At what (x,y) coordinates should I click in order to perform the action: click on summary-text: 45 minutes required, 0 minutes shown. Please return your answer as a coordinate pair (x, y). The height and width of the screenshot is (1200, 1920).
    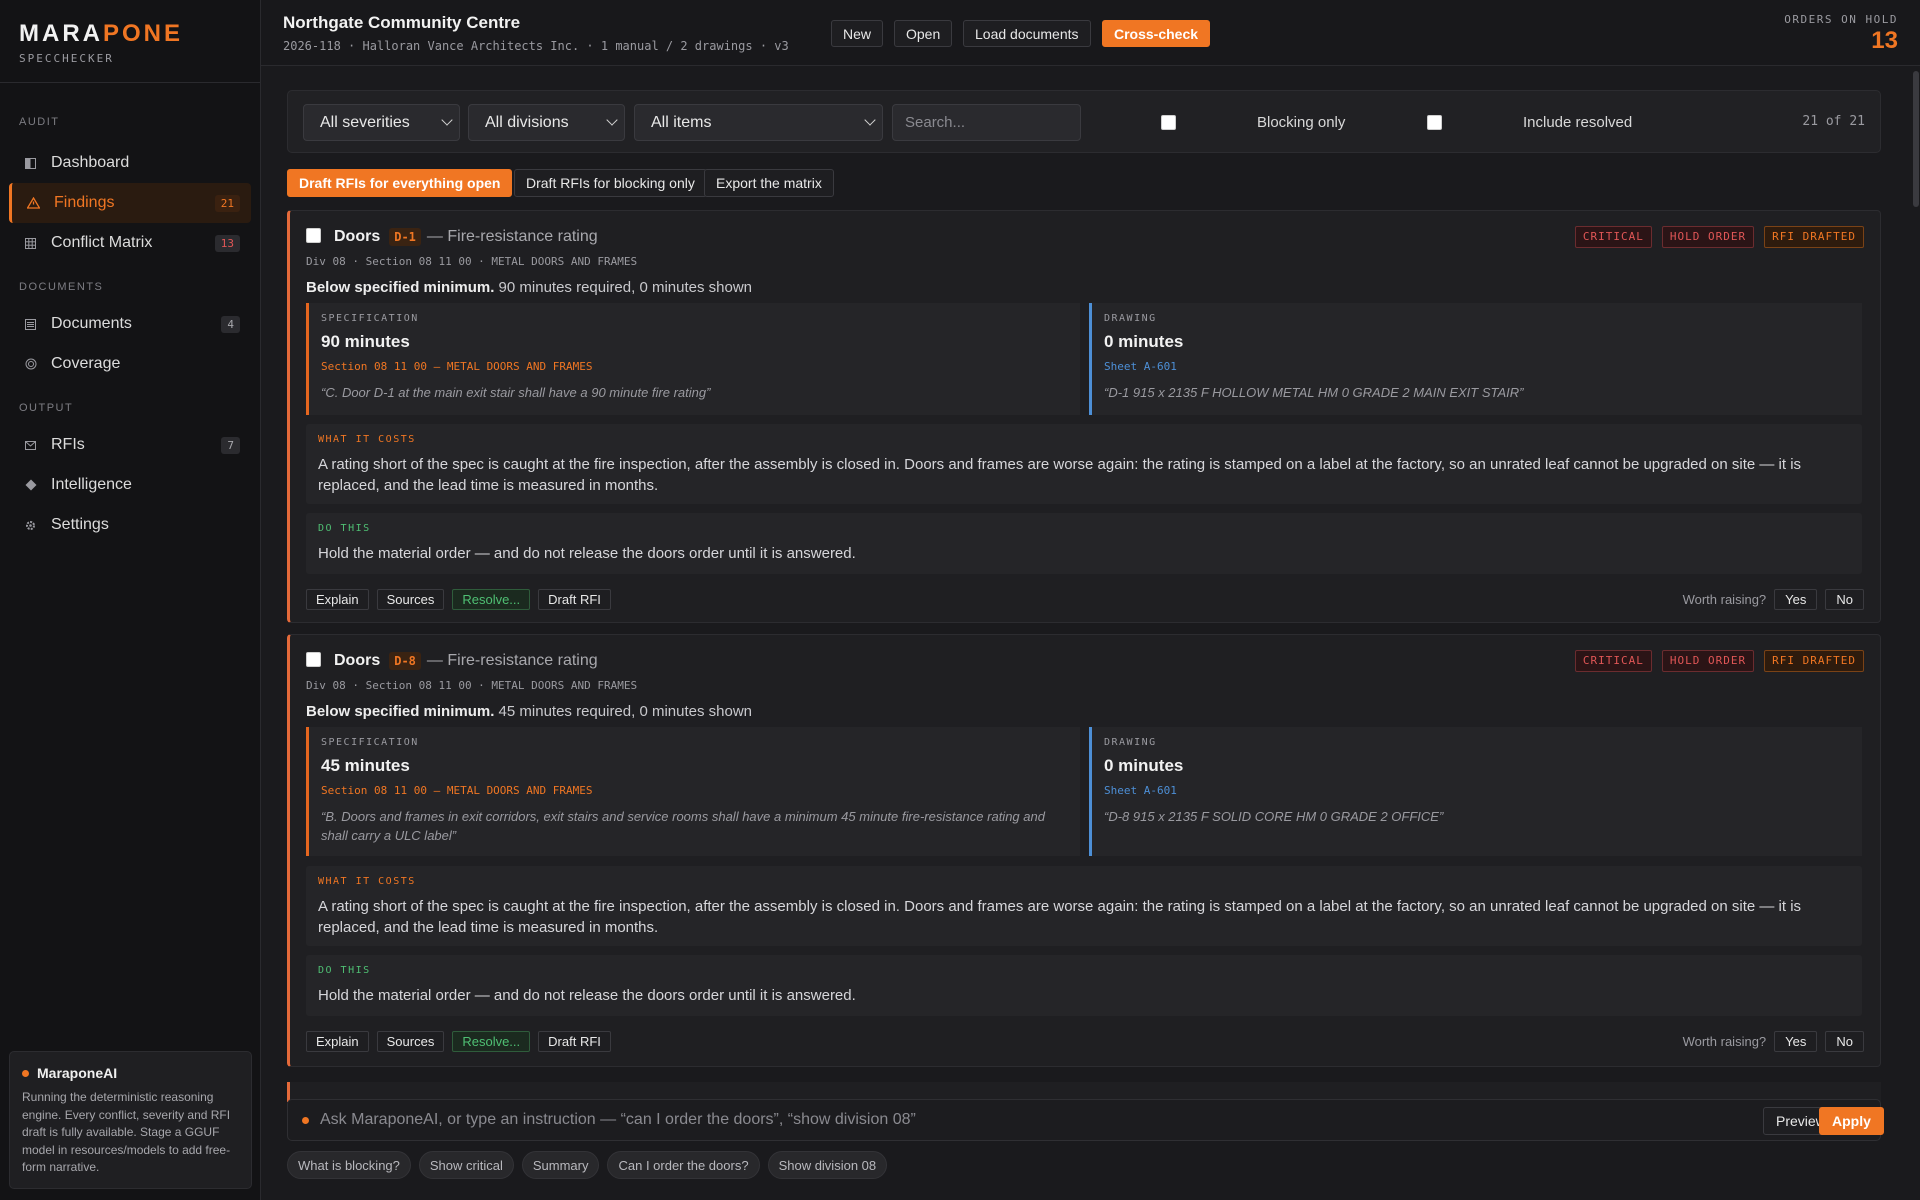
    Looking at the image, I should click on (623, 711).